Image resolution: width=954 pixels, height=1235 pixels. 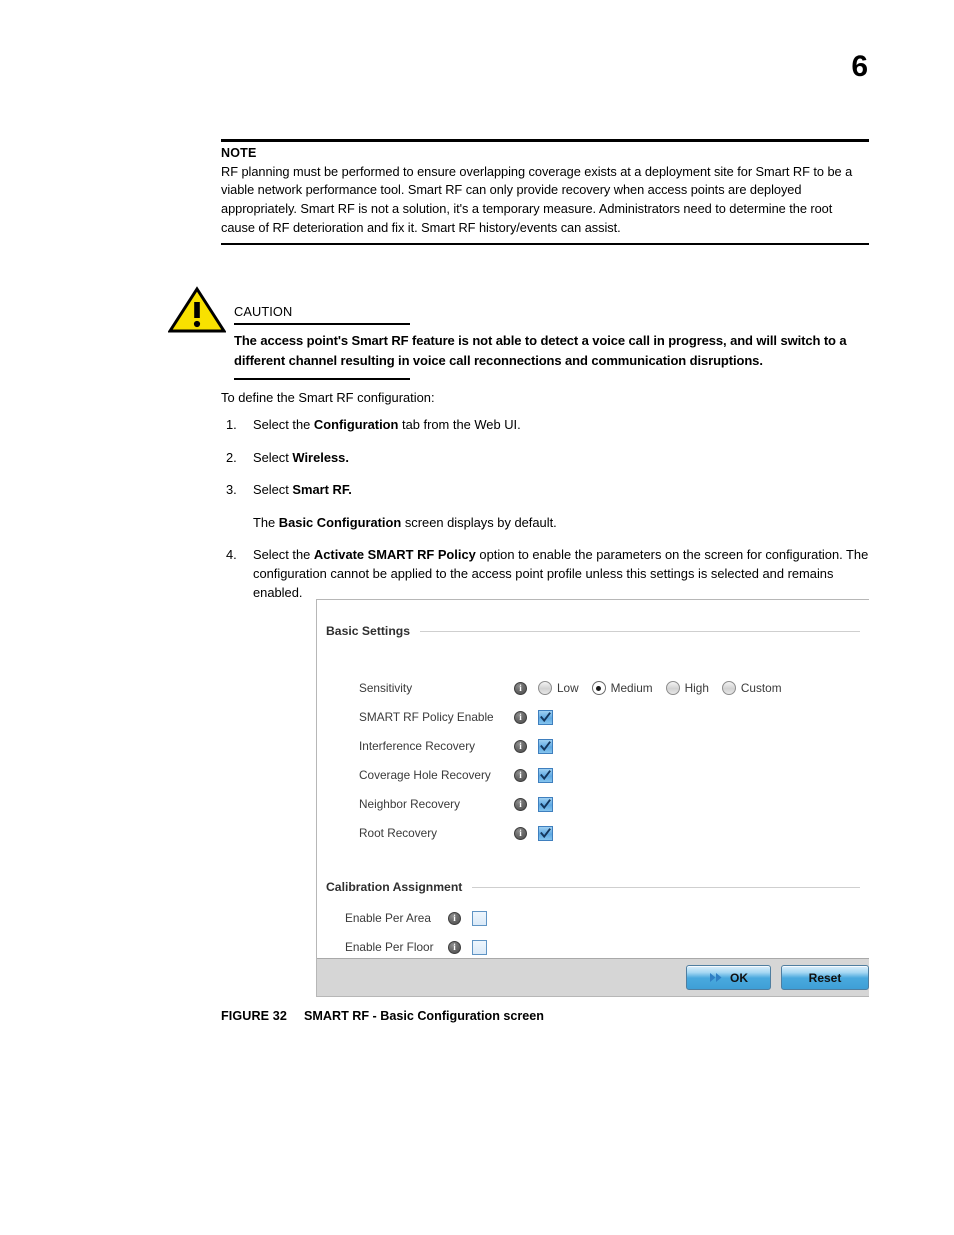 I want to click on reset-button: Reset, so click(x=825, y=977).